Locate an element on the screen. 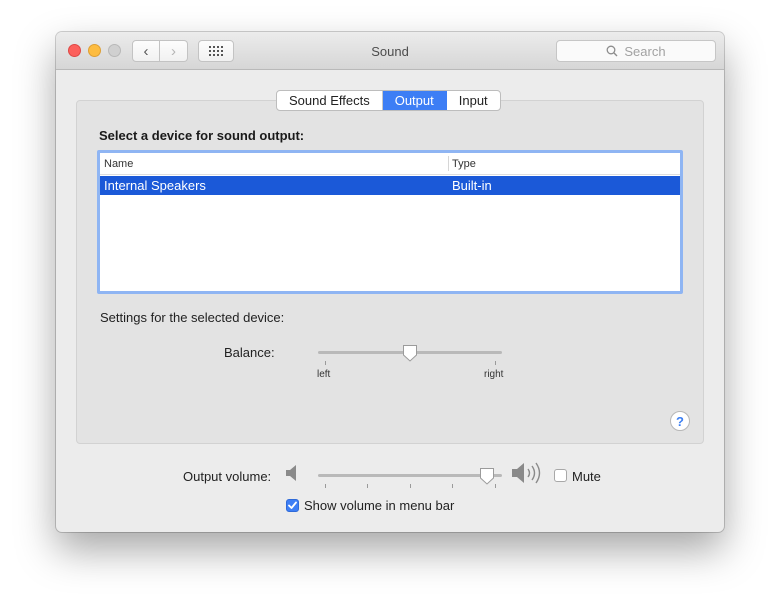 Image resolution: width=780 pixels, height=612 pixels. title-bar: ‹ › Sound Search is located at coordinates (390, 51).